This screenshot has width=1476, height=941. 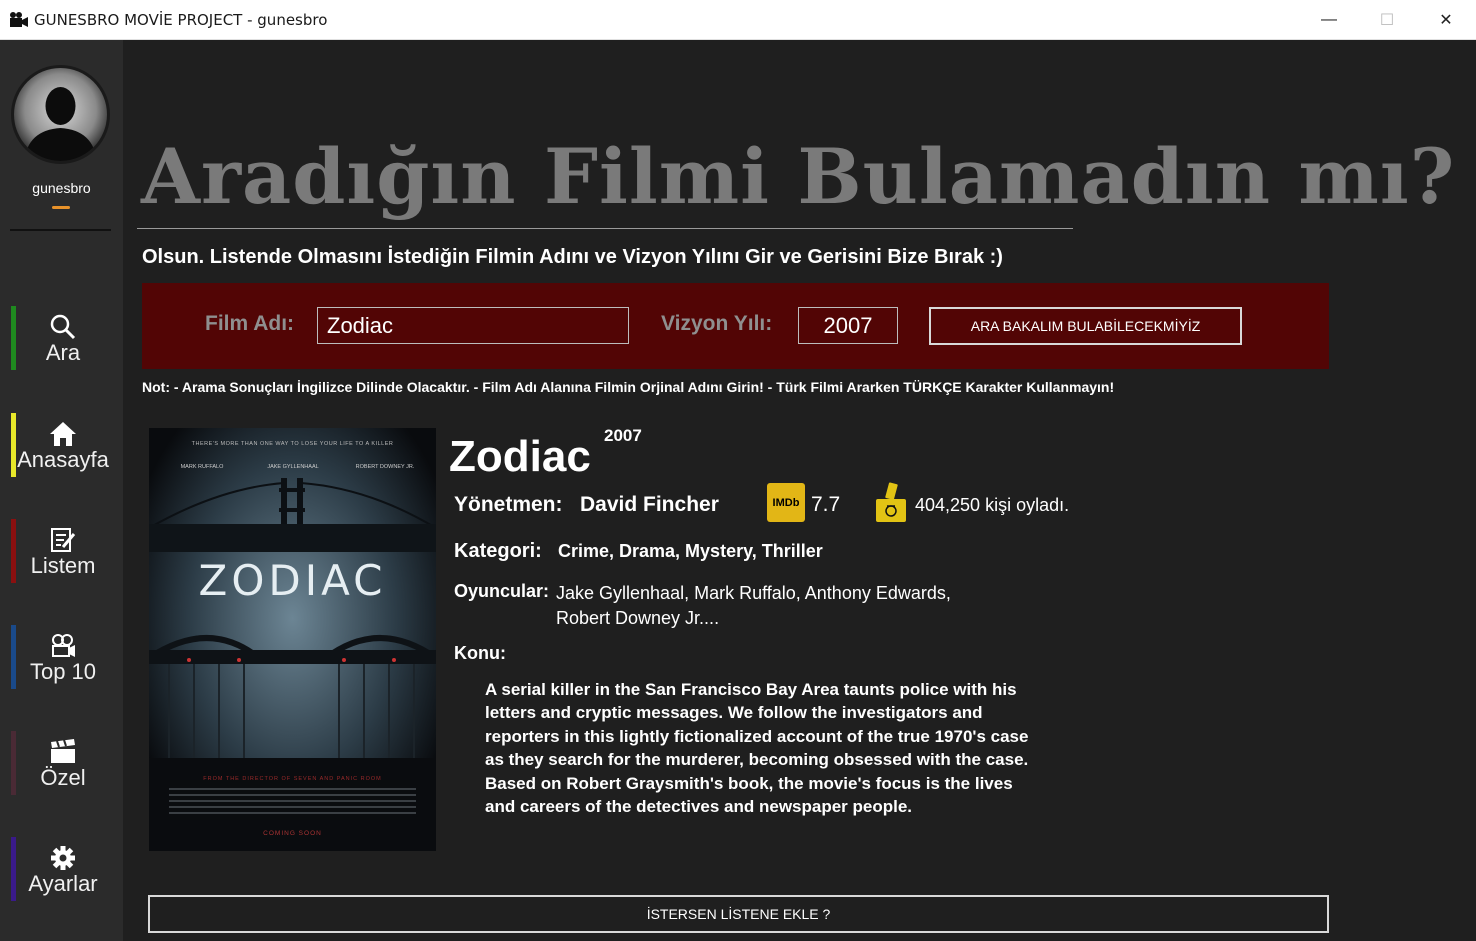 What do you see at coordinates (605, 228) in the screenshot?
I see `title-divider` at bounding box center [605, 228].